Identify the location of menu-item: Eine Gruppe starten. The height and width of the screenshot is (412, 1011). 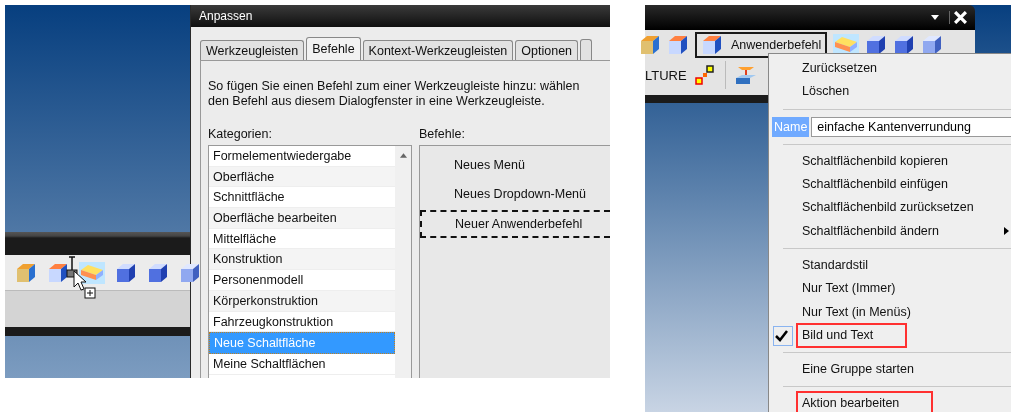
(858, 370).